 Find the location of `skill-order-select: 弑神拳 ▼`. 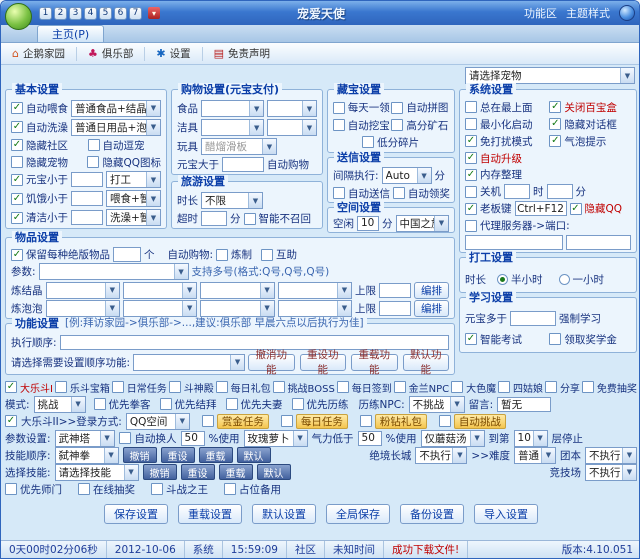

skill-order-select: 弑神拳 ▼ is located at coordinates (86, 455).